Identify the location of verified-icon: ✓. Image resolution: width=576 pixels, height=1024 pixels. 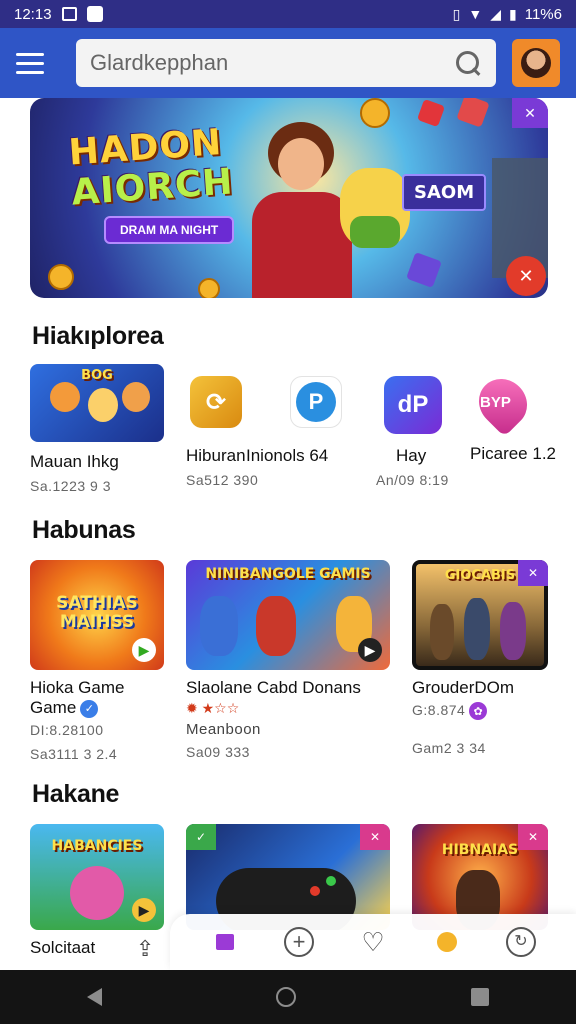
(89, 708).